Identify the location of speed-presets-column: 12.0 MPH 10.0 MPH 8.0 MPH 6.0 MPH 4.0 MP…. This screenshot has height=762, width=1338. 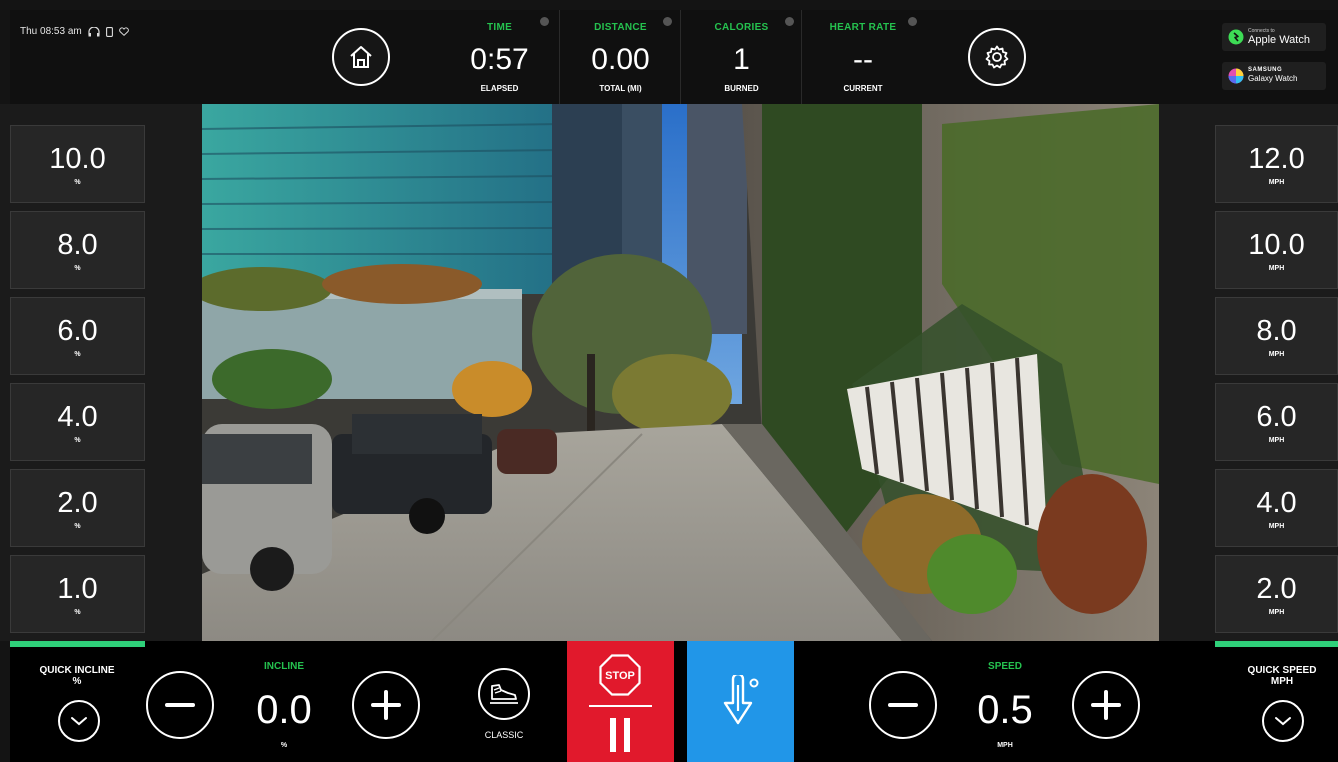
(1248, 372).